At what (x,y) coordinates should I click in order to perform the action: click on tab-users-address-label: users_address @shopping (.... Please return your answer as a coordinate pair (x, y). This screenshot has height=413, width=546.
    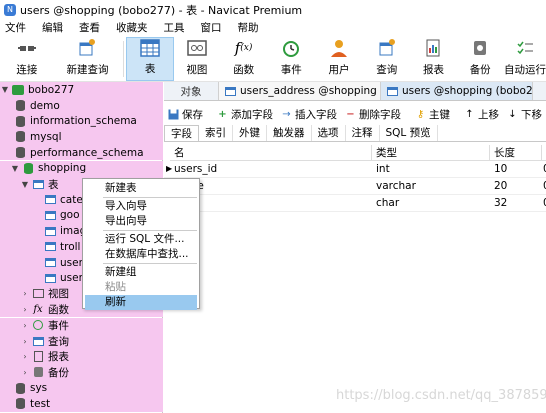
    Looking at the image, I should click on (310, 91).